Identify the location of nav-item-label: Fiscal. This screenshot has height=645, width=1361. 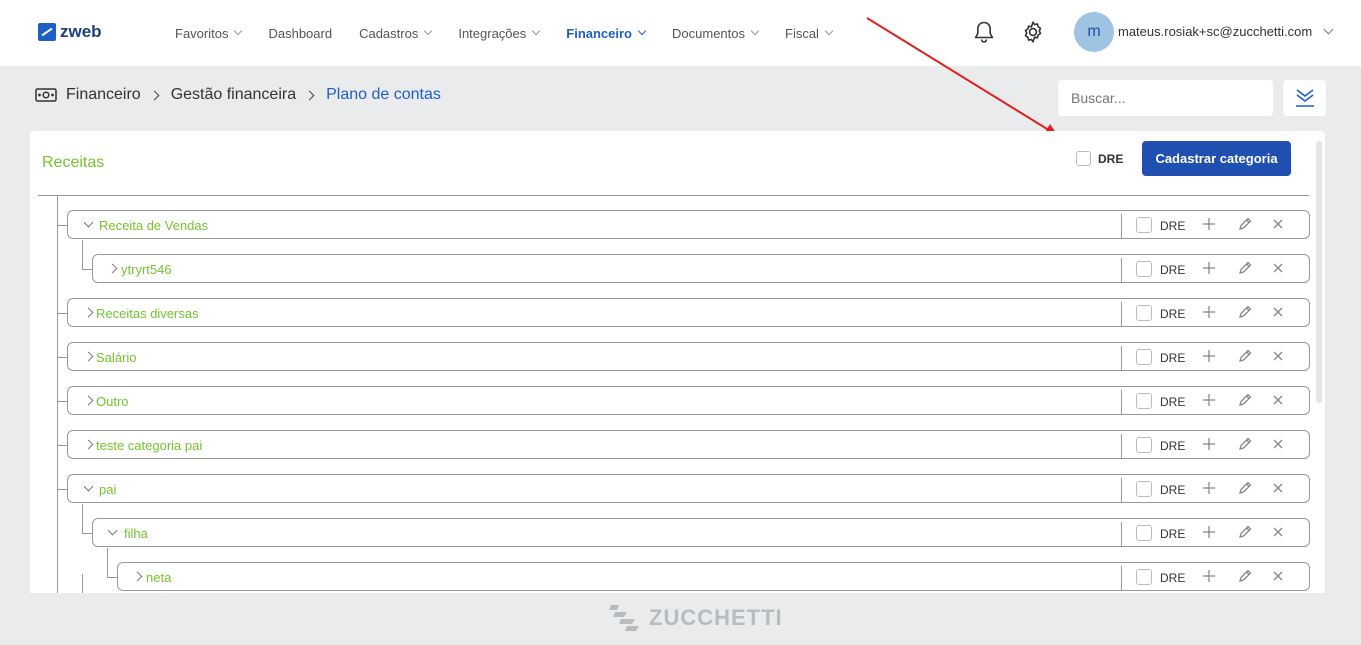
(802, 33).